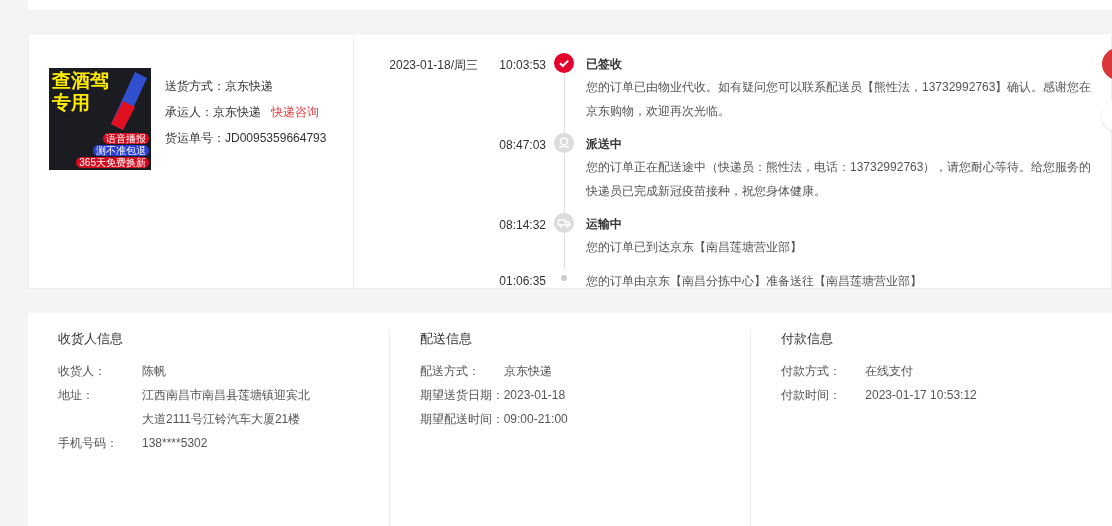 This screenshot has height=526, width=1112. I want to click on image-caption: 查酒驾, so click(80, 81).